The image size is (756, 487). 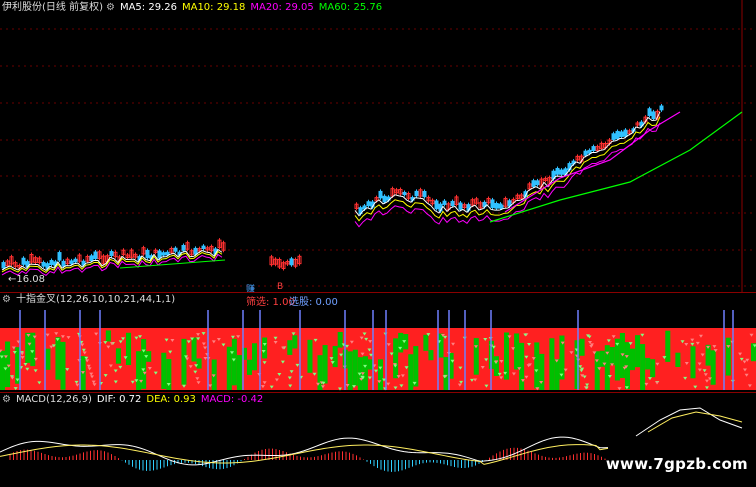 I want to click on settings-gear-icon: ⚙, so click(x=110, y=7).